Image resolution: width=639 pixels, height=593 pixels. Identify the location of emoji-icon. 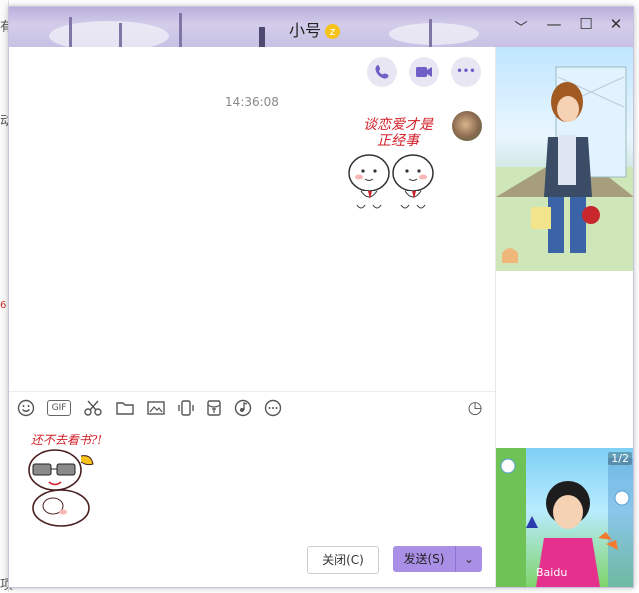
(26, 408).